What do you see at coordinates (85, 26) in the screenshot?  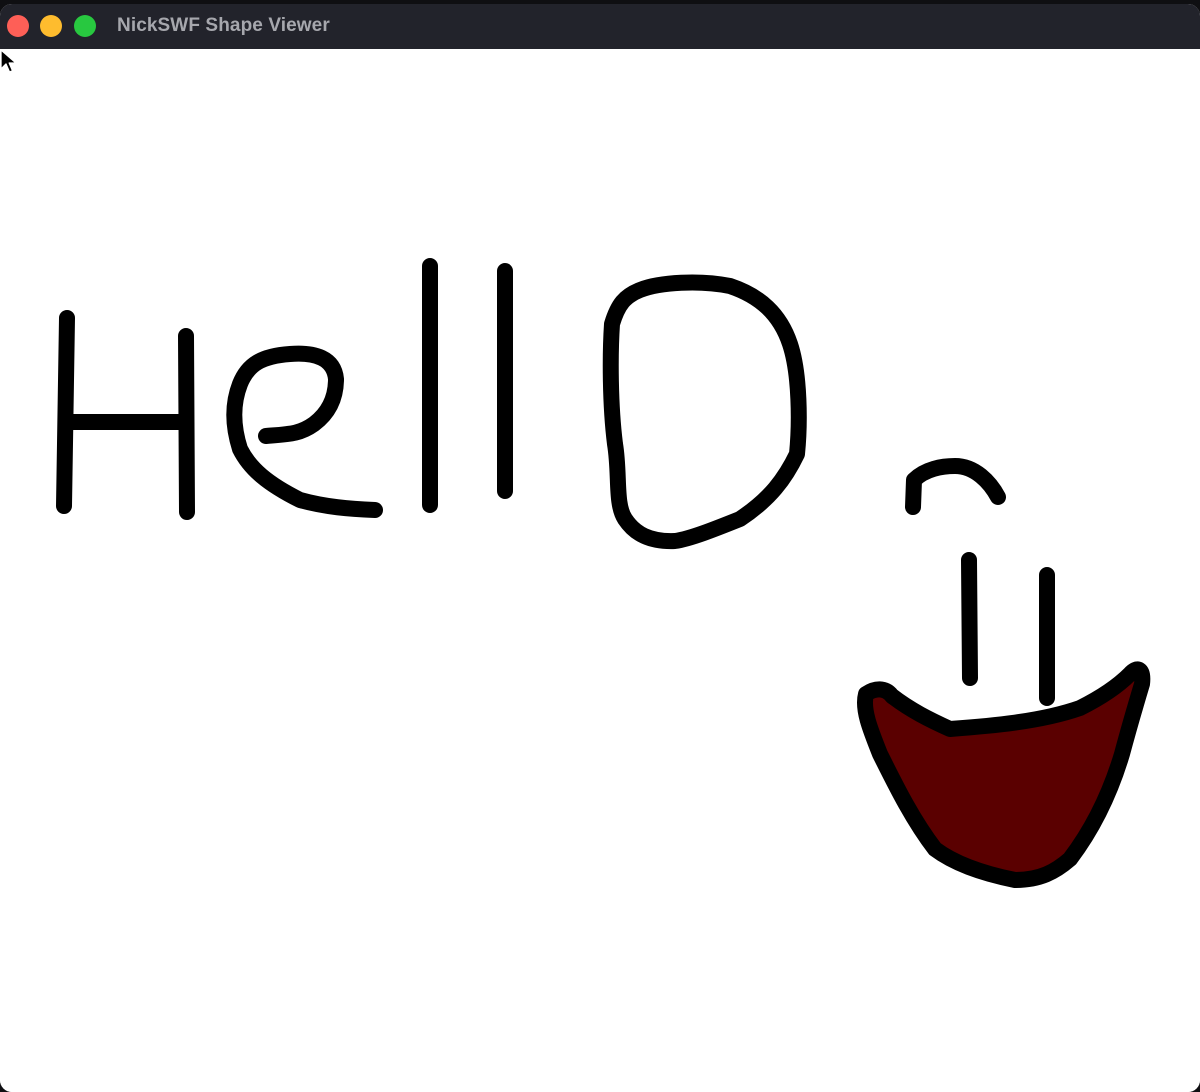 I see `zoom-icon` at bounding box center [85, 26].